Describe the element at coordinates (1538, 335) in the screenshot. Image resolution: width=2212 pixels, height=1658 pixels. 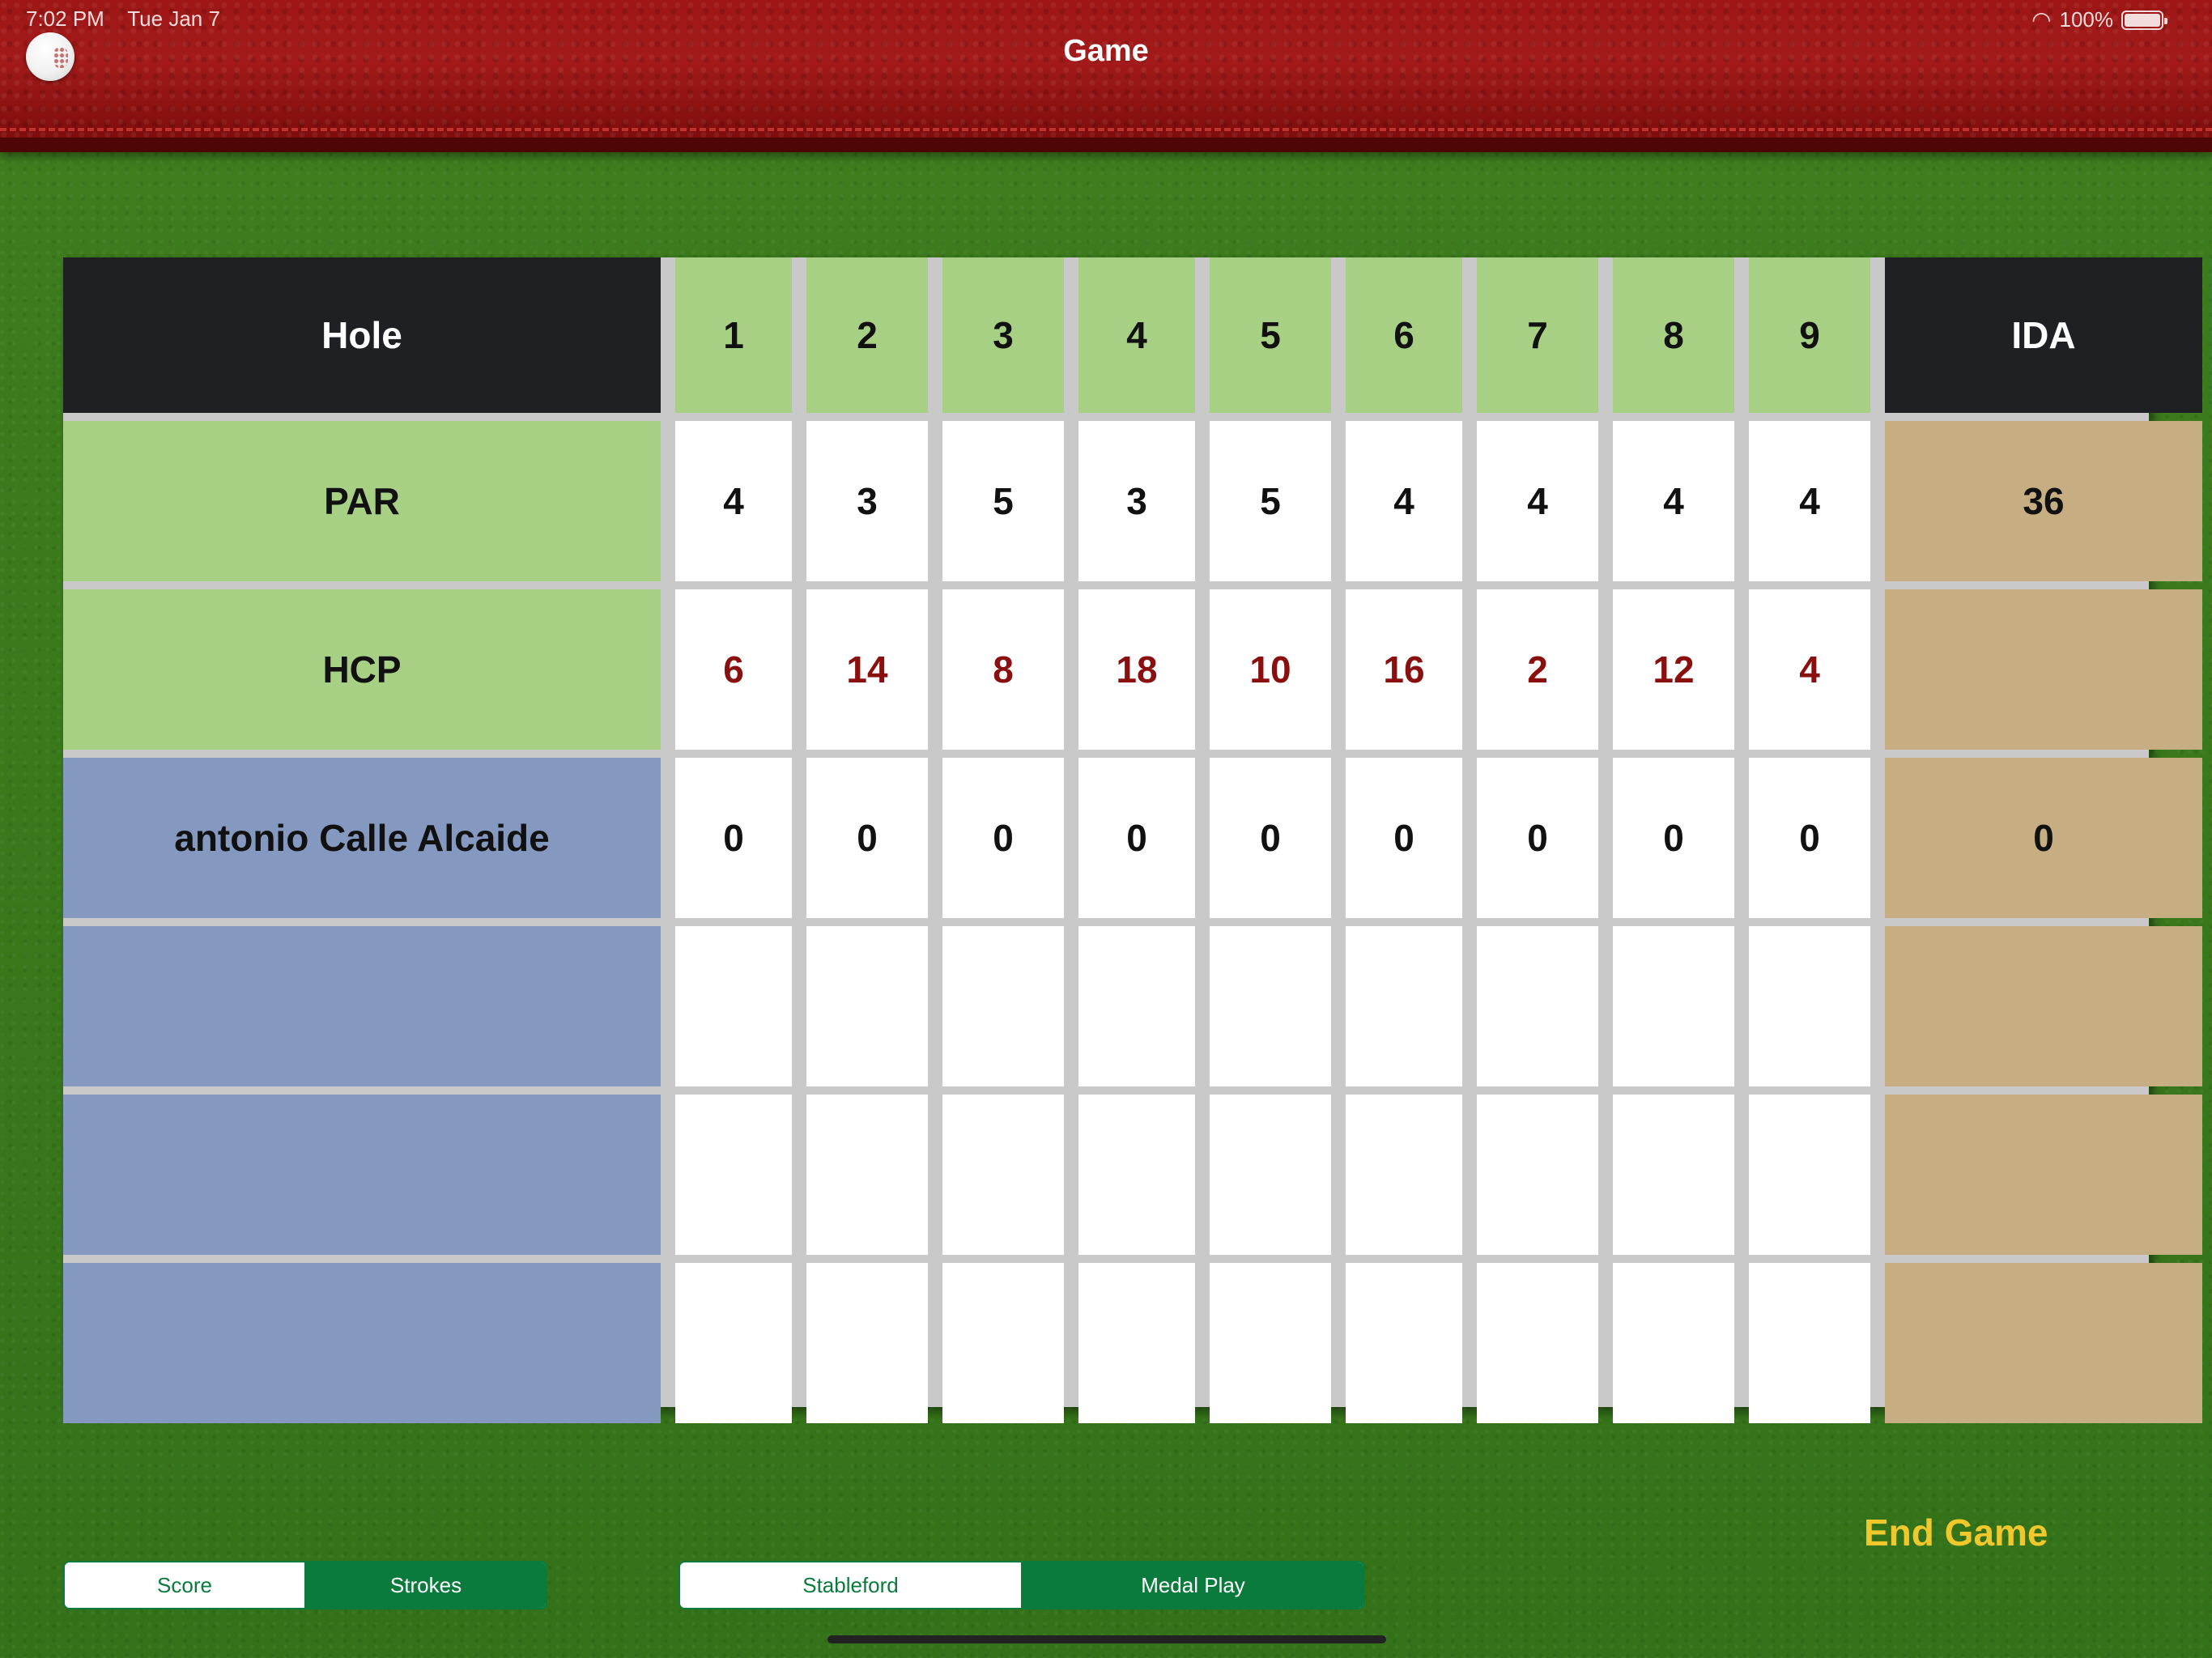
I see `hole-number: 7` at that location.